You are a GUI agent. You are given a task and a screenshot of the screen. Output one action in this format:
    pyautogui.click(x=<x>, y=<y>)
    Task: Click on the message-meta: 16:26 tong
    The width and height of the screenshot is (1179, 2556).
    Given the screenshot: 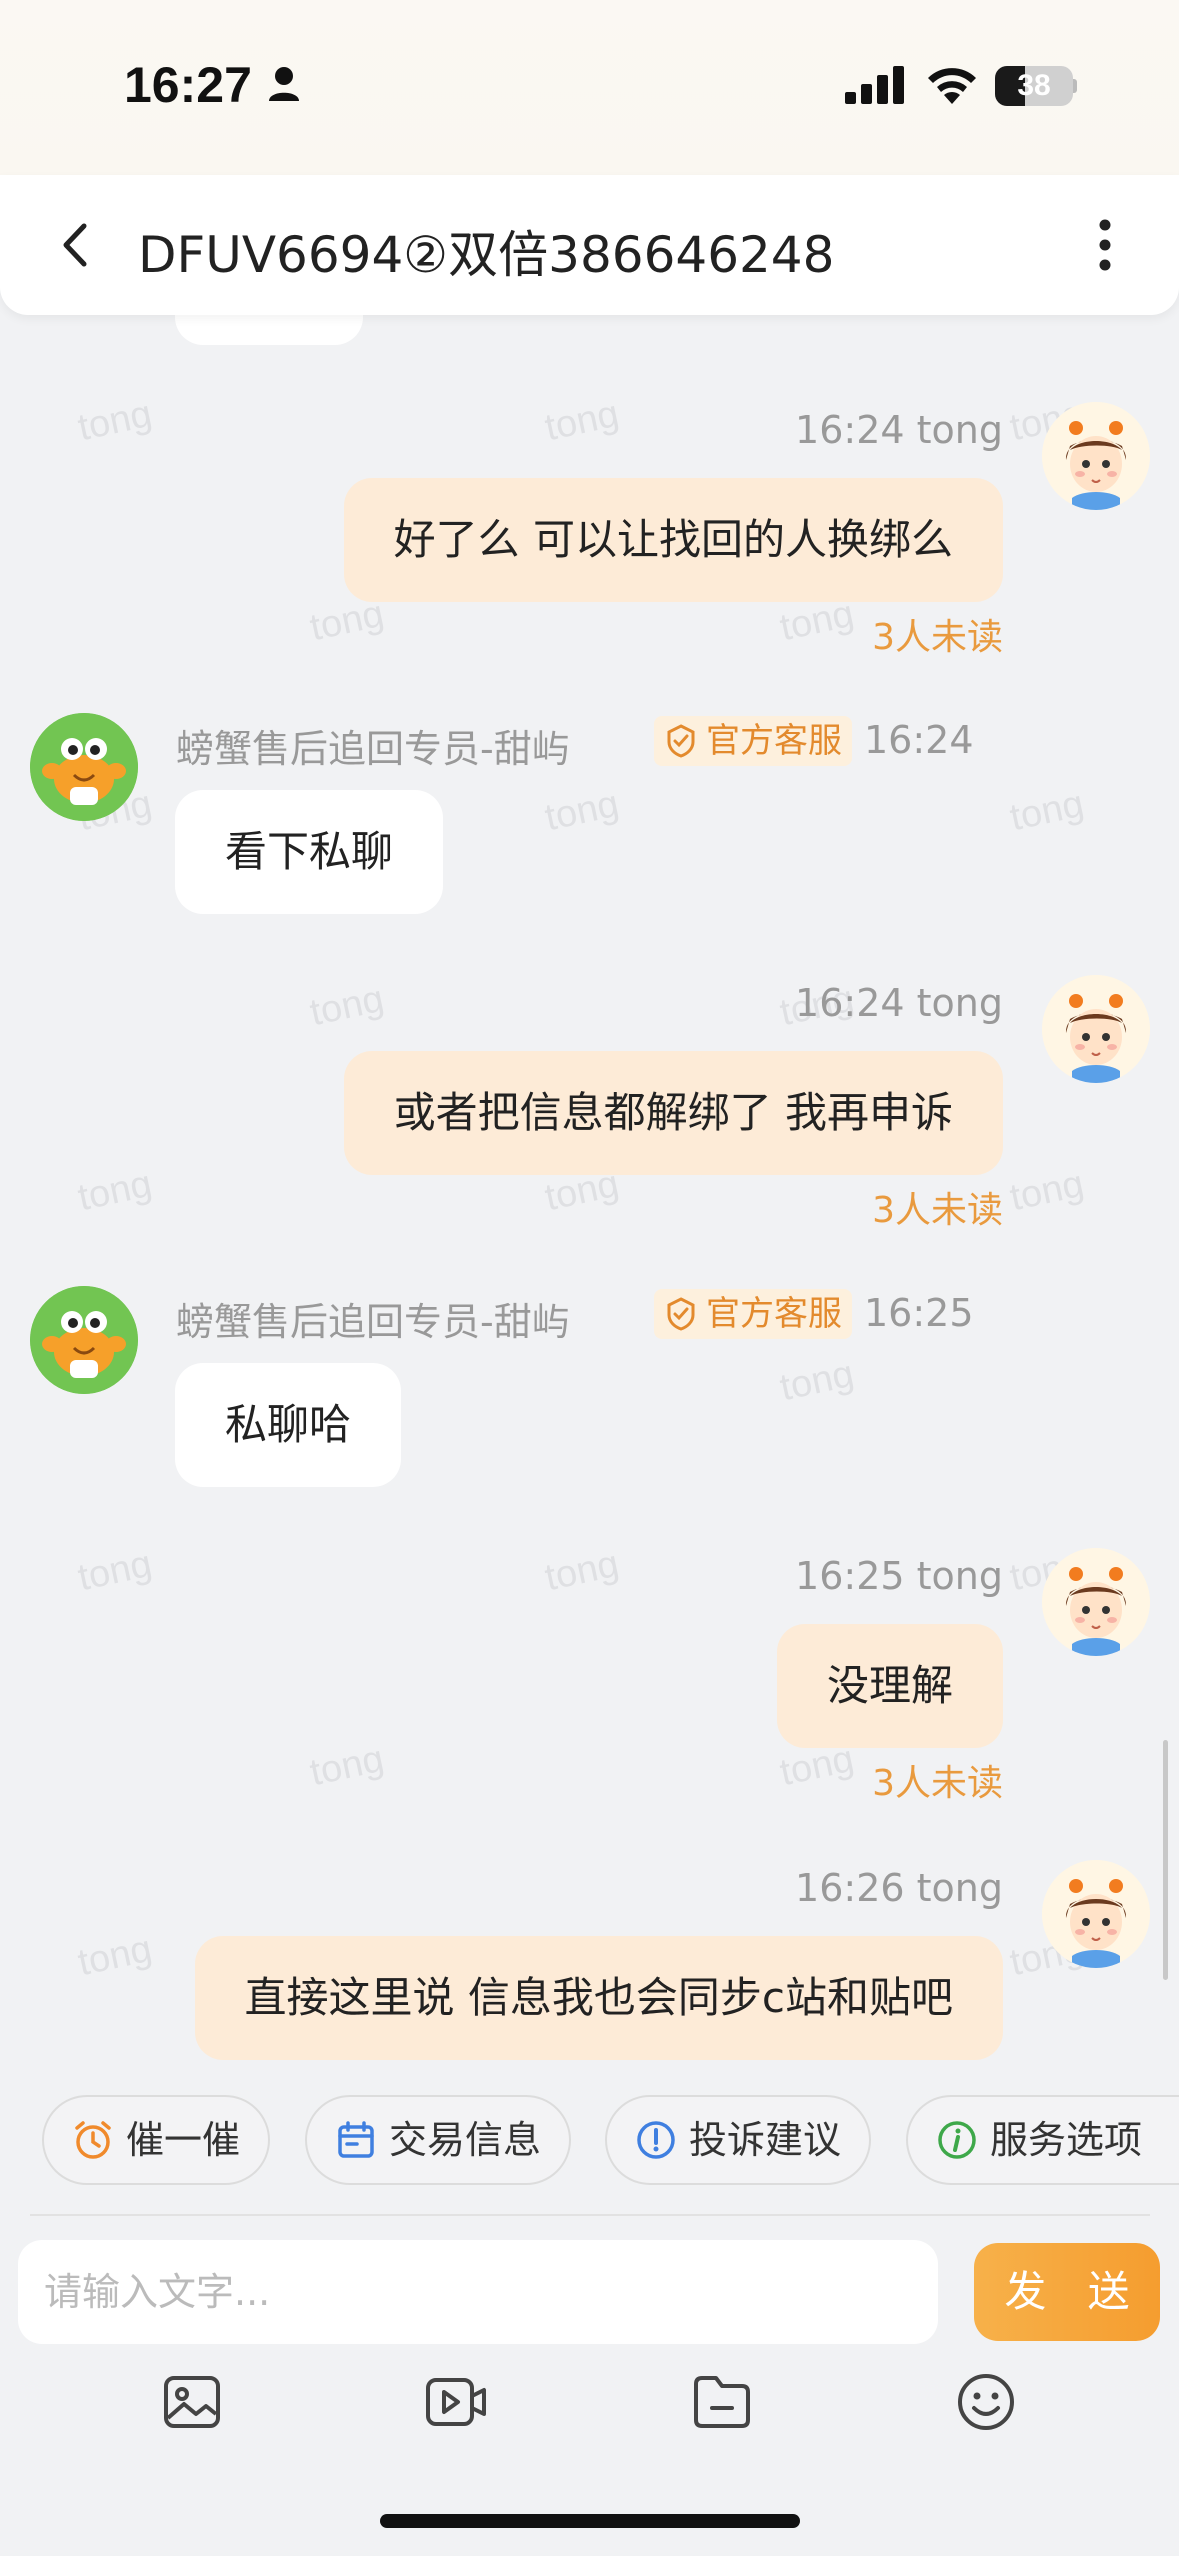 What is the action you would take?
    pyautogui.click(x=899, y=1888)
    